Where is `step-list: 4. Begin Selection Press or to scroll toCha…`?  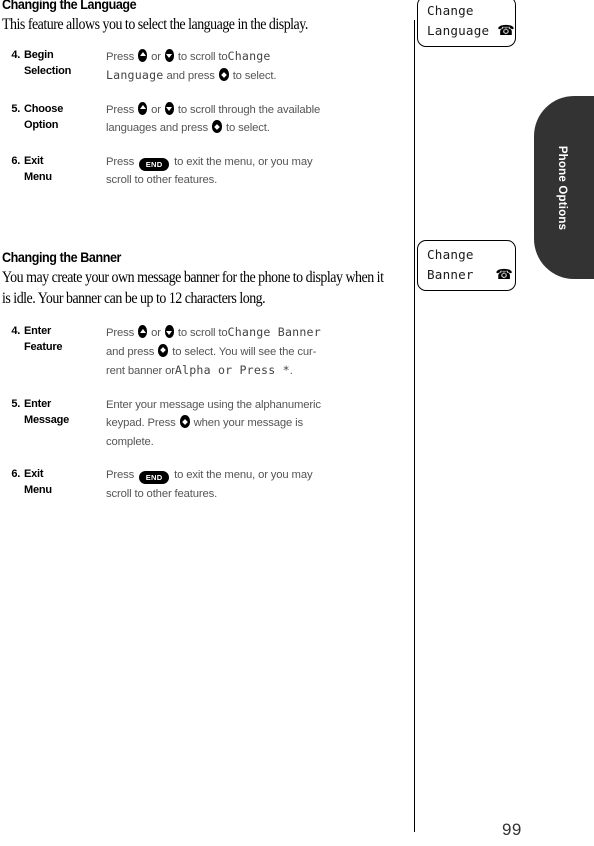 step-list: 4. Begin Selection Press or to scroll toCha… is located at coordinates (219, 118).